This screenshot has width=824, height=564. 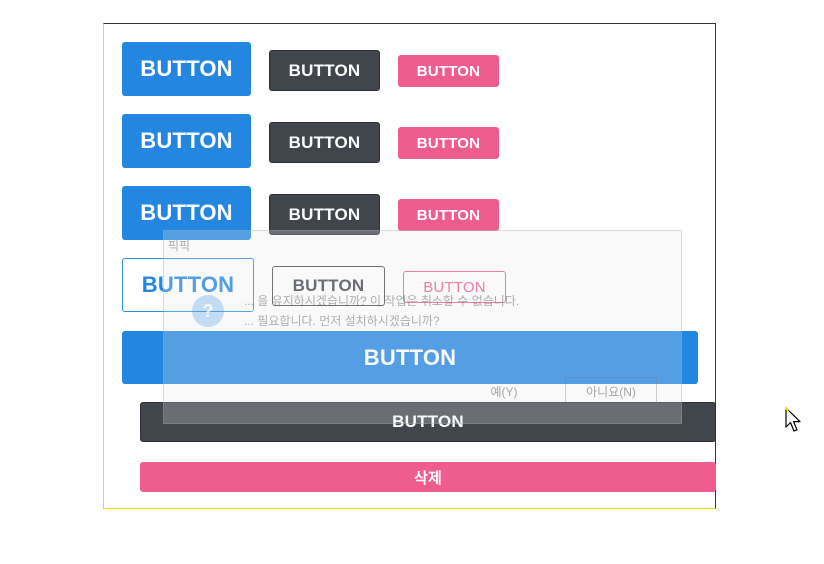 What do you see at coordinates (428, 422) in the screenshot?
I see `full-width-dark-button: BUTTON` at bounding box center [428, 422].